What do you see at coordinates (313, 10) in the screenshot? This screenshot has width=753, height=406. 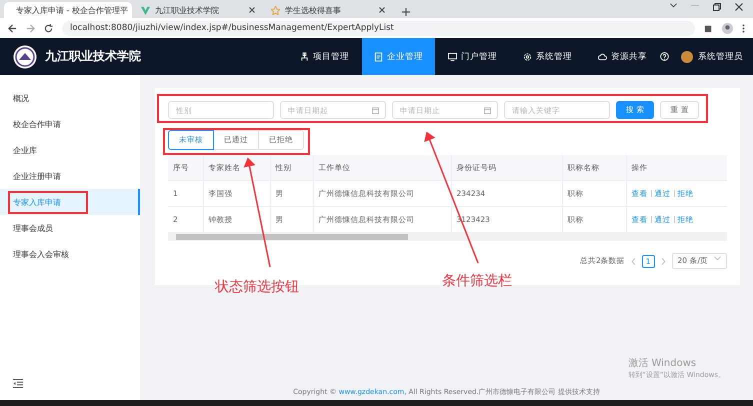 I see `tab-title: 学生选校得喜事` at bounding box center [313, 10].